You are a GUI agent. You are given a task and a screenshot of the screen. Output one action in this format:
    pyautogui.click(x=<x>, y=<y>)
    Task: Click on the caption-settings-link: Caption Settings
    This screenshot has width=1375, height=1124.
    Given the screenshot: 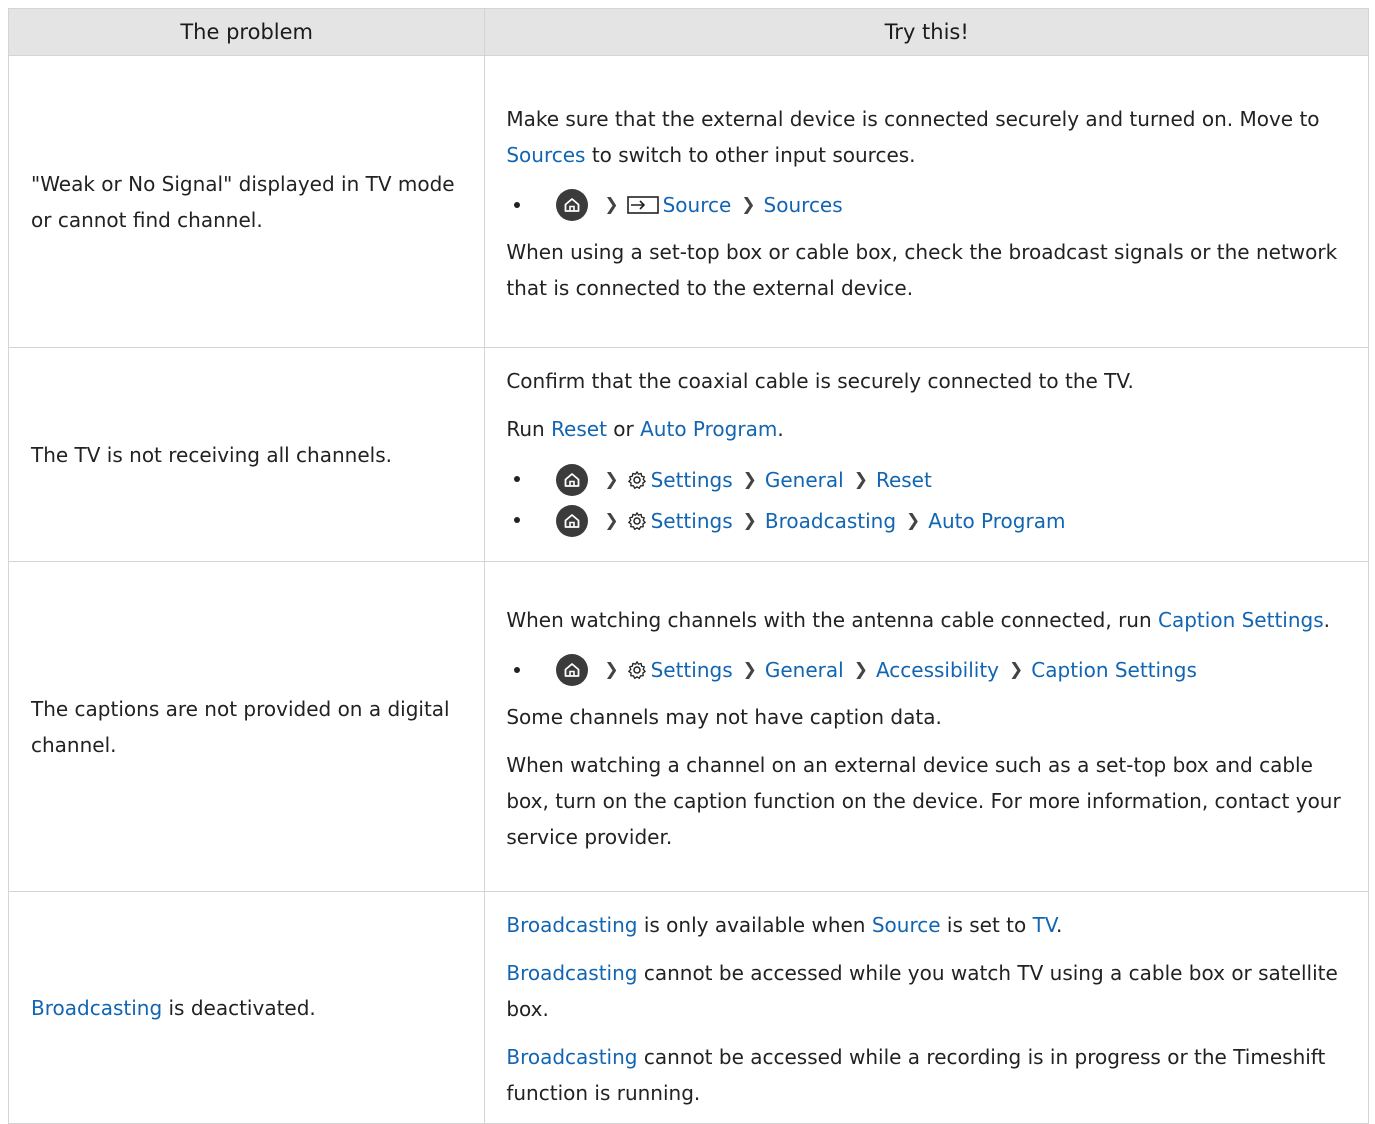 What is the action you would take?
    pyautogui.click(x=1241, y=620)
    